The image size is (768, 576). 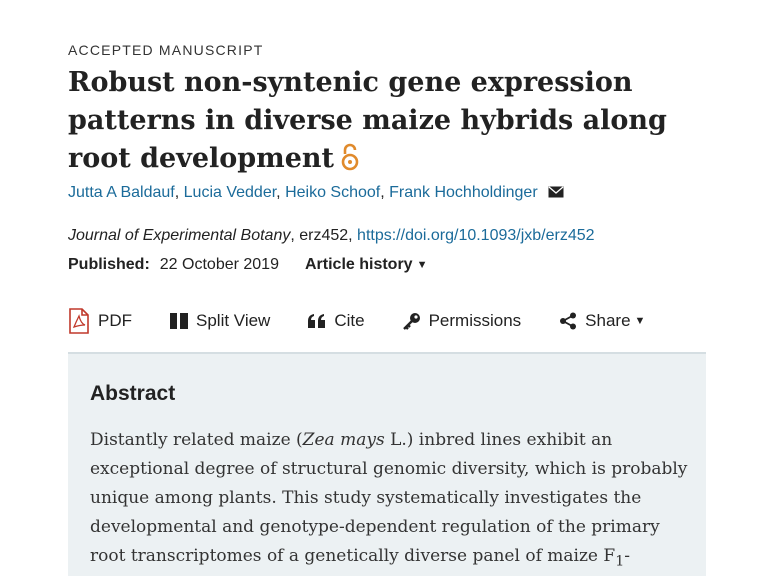 I want to click on abstract-heading: Abstract, so click(x=133, y=393).